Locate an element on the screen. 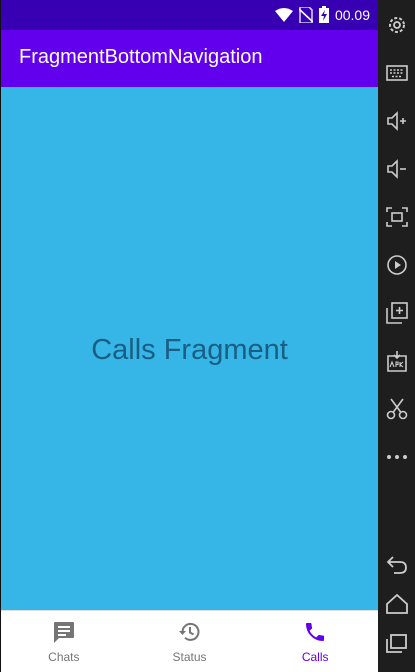 This screenshot has height=672, width=415. nav-item-calls: Calls is located at coordinates (315, 641).